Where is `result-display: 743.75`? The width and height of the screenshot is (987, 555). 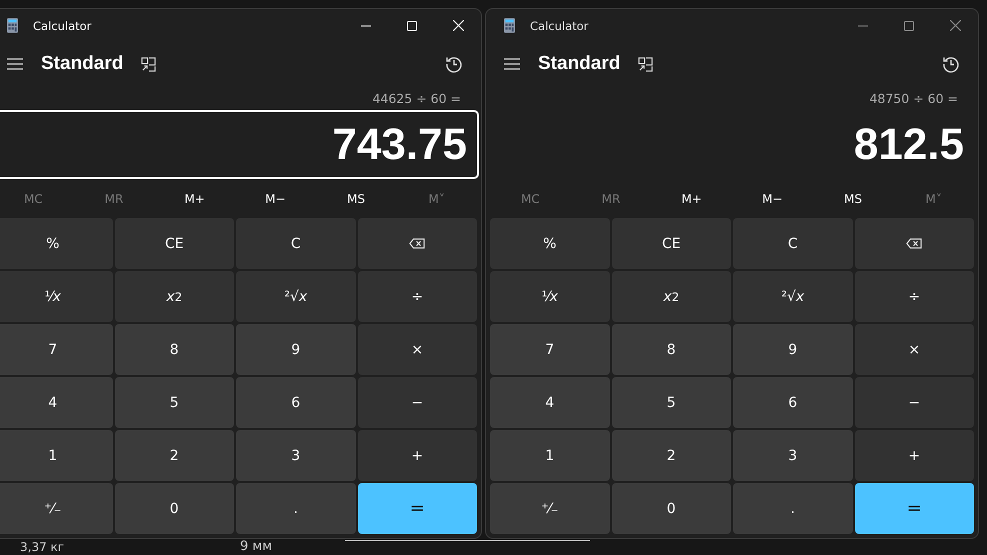
result-display: 743.75 is located at coordinates (239, 145).